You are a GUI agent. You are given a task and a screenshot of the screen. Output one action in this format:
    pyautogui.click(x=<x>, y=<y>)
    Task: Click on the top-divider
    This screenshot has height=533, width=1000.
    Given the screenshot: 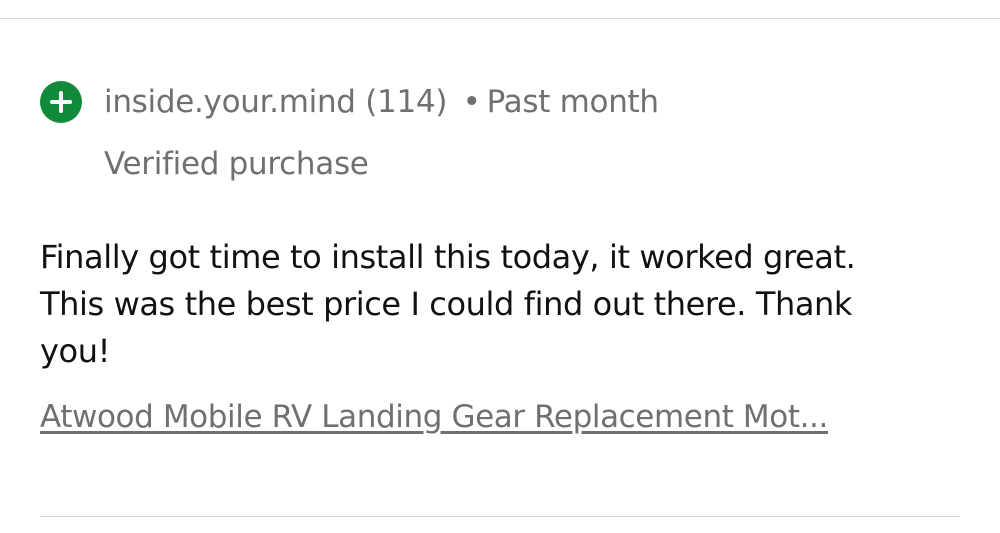 What is the action you would take?
    pyautogui.click(x=500, y=18)
    